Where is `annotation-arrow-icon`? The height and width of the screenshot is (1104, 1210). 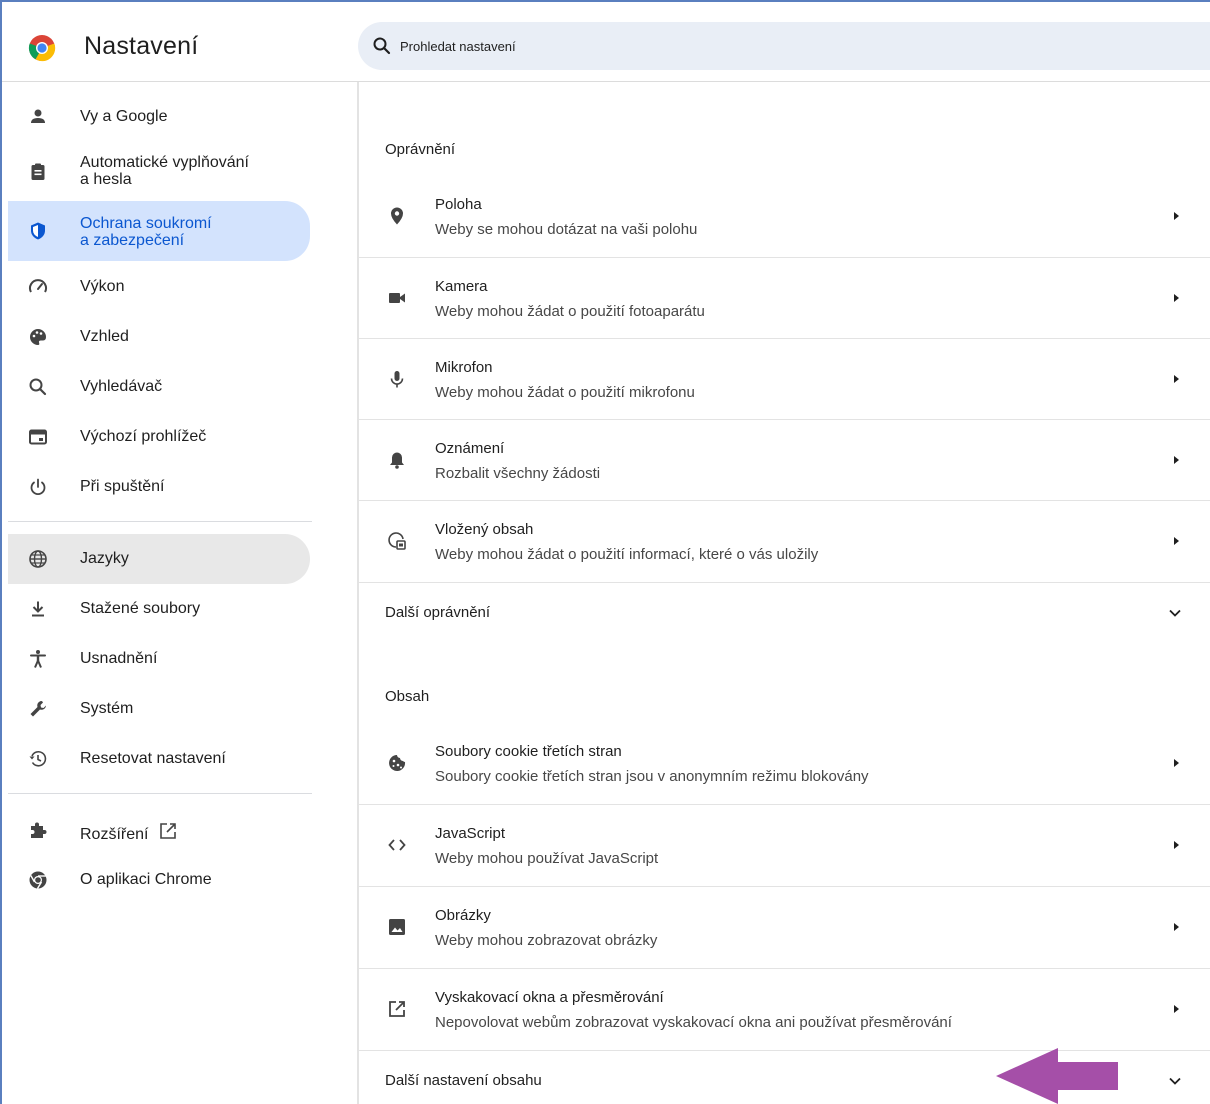
annotation-arrow-icon is located at coordinates (1057, 1076).